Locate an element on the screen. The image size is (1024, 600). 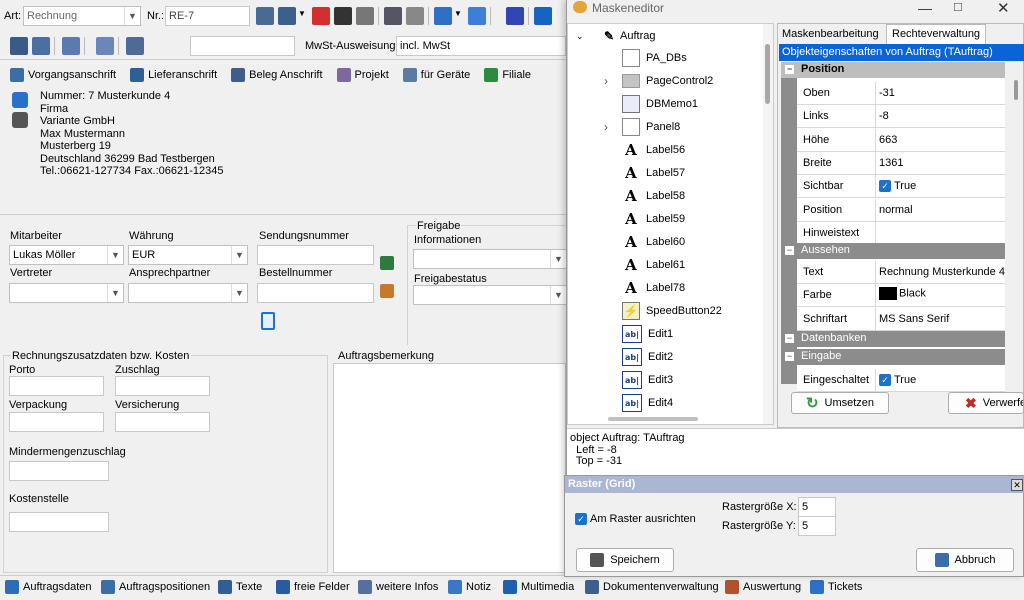
mitarbeiter-select: Lukas Möller ▼ is located at coordinates (66, 255).